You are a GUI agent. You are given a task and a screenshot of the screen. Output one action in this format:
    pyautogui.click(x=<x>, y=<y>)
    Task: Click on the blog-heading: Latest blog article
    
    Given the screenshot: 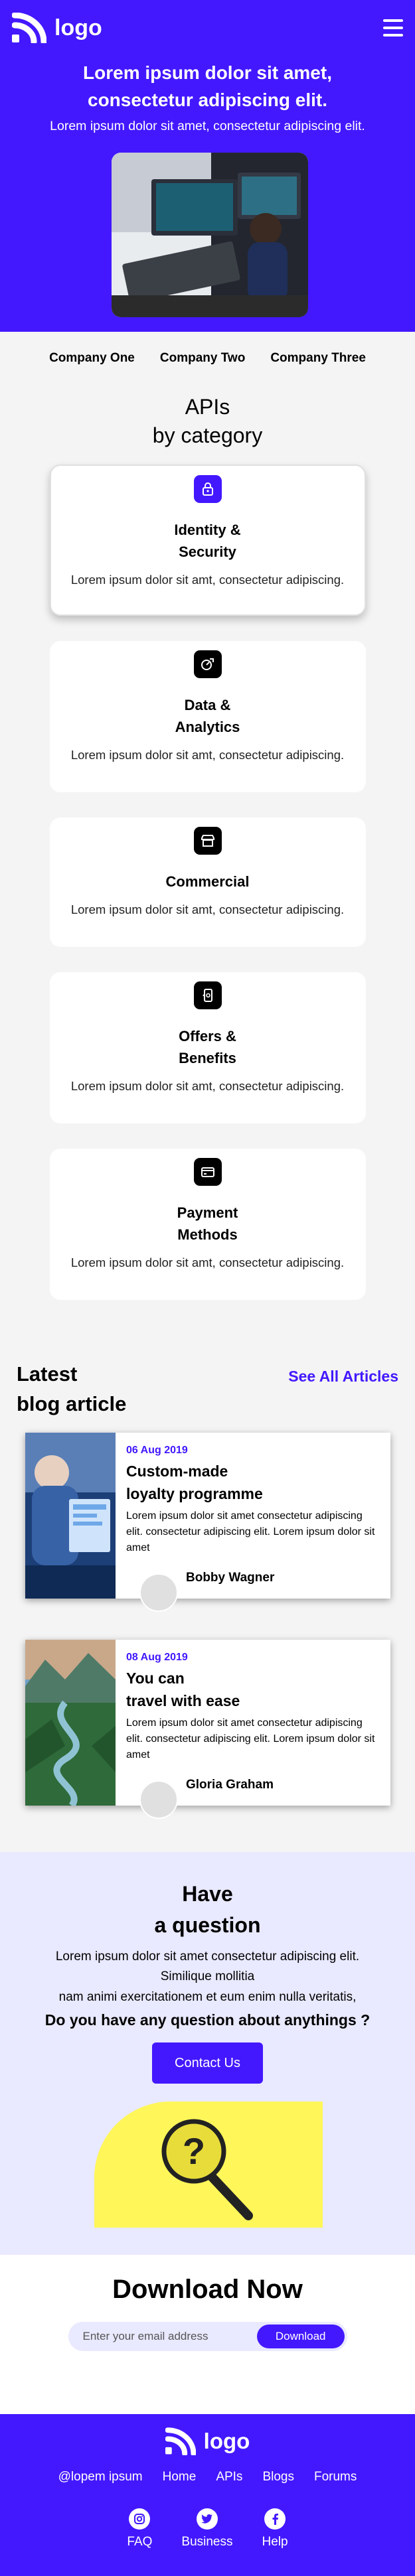 What is the action you would take?
    pyautogui.click(x=72, y=1389)
    